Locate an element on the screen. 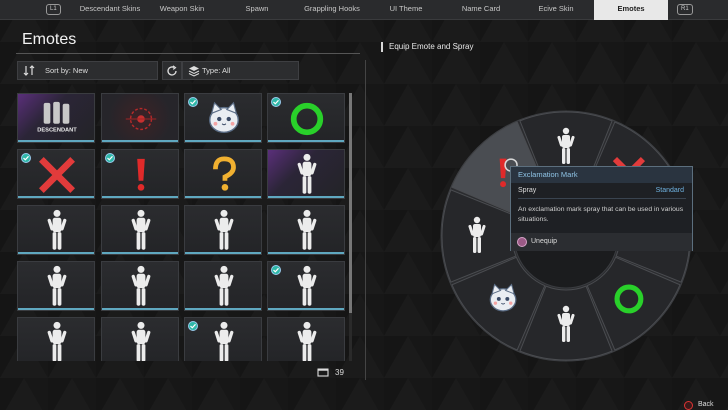 The image size is (728, 410). type-filter-dropdown: Type: All is located at coordinates (240, 70).